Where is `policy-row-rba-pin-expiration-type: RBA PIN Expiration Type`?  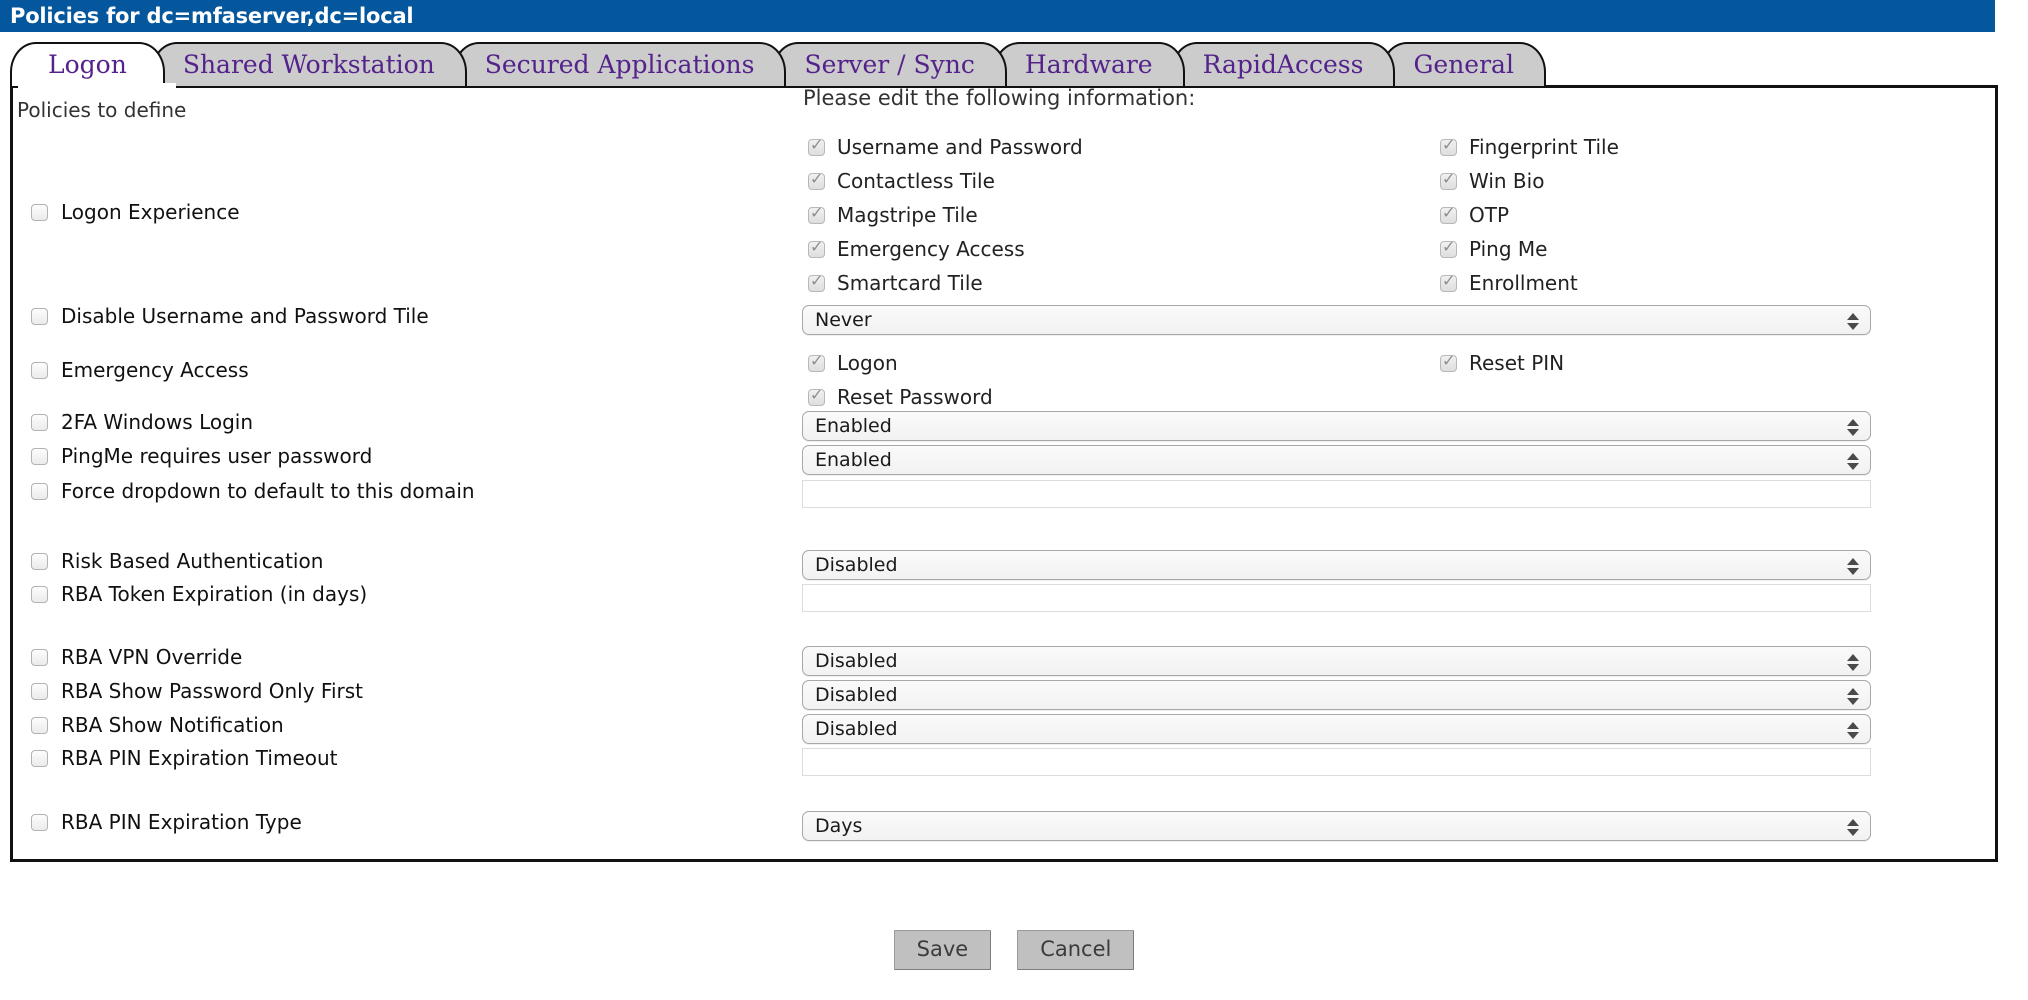
policy-row-rba-pin-expiration-type: RBA PIN Expiration Type is located at coordinates (166, 822).